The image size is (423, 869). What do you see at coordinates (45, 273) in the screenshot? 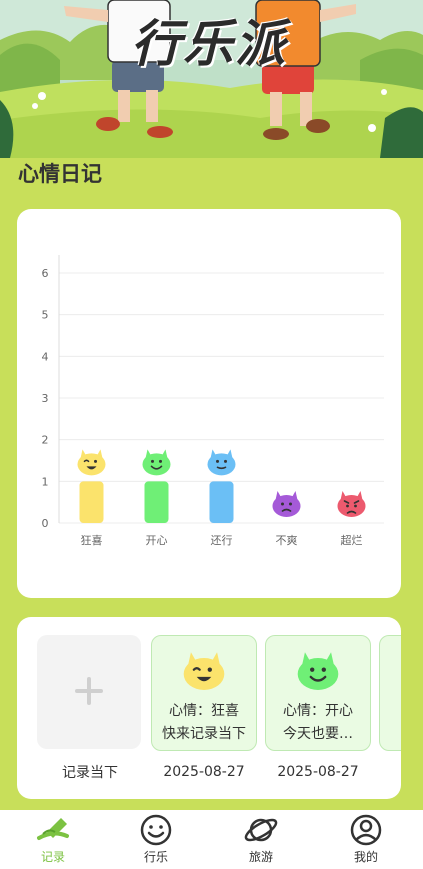
I see `y-tick-label: 6` at bounding box center [45, 273].